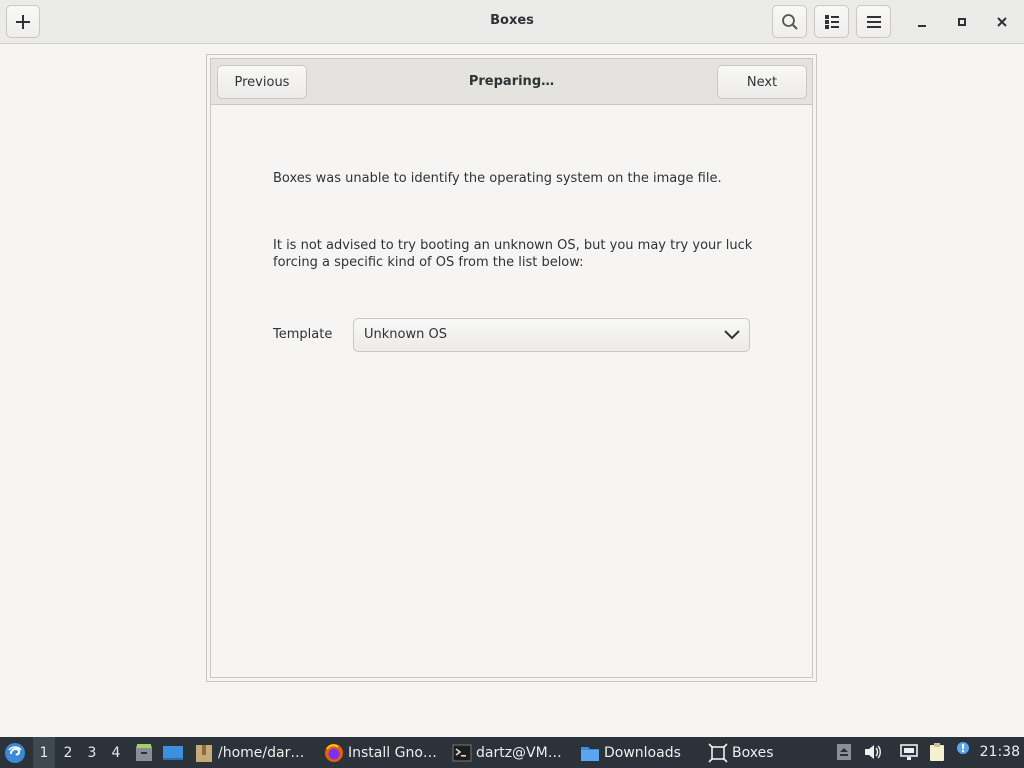  I want to click on chevron-down-icon, so click(732, 335).